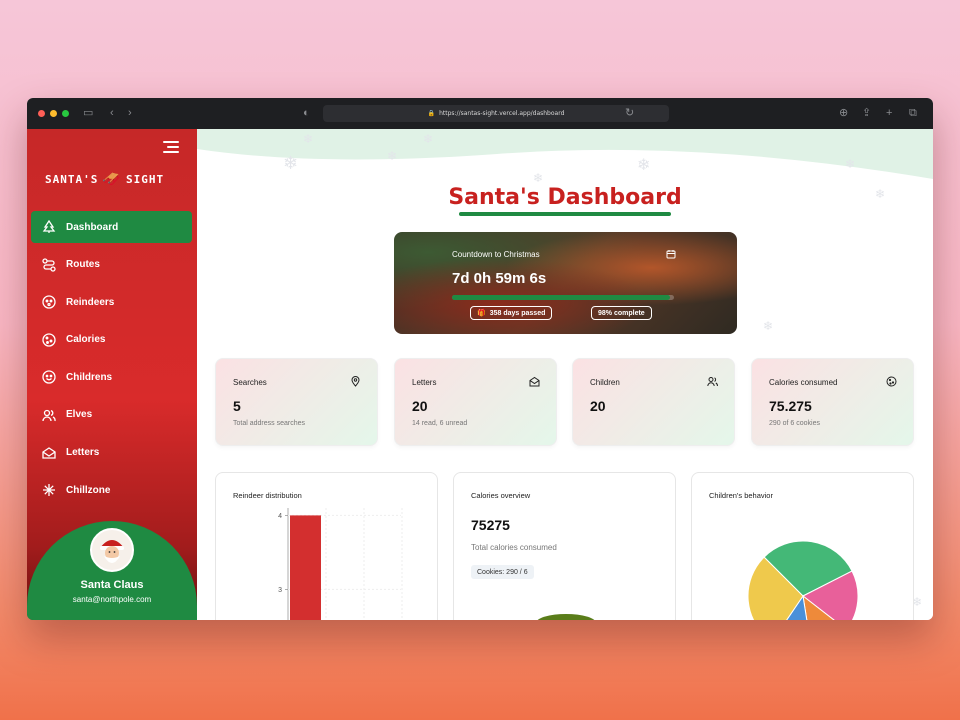  What do you see at coordinates (111, 265) in the screenshot?
I see `sidebar-item-routes: Routes` at bounding box center [111, 265].